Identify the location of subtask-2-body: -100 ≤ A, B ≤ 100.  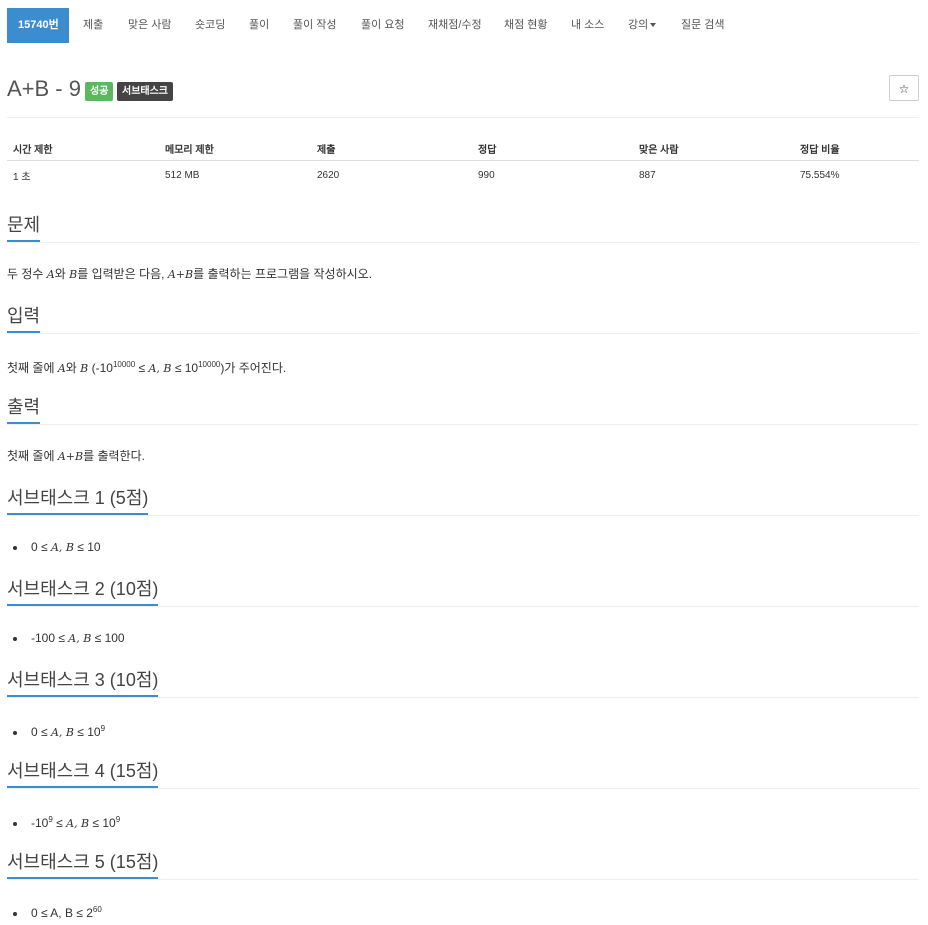
(463, 638).